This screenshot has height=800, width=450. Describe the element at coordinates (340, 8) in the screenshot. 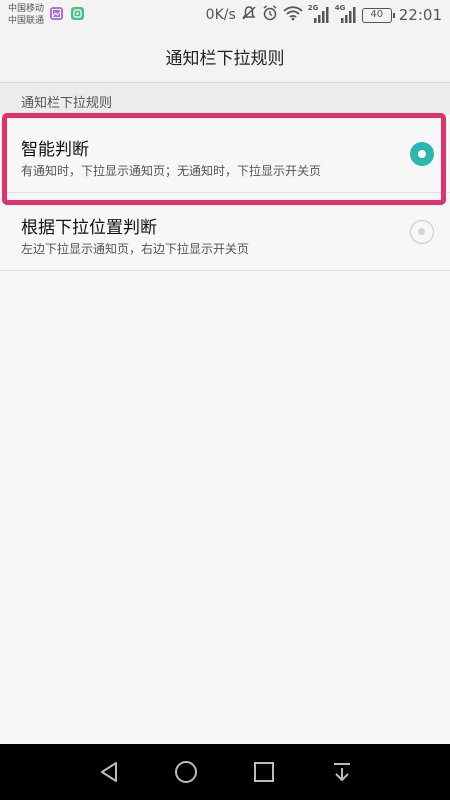

I see `signal-4g-label: 4G` at that location.